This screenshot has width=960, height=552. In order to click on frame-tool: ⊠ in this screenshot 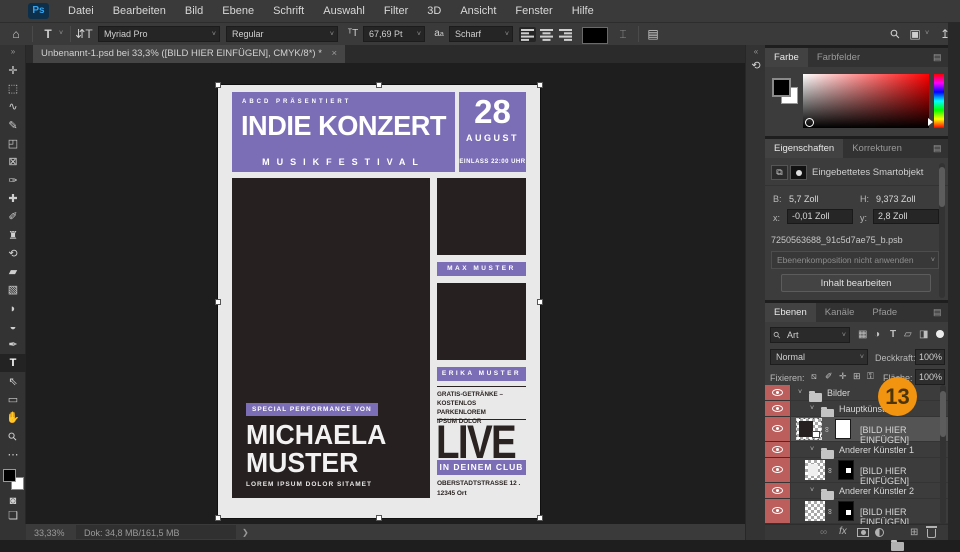, I will do `click(13, 162)`.